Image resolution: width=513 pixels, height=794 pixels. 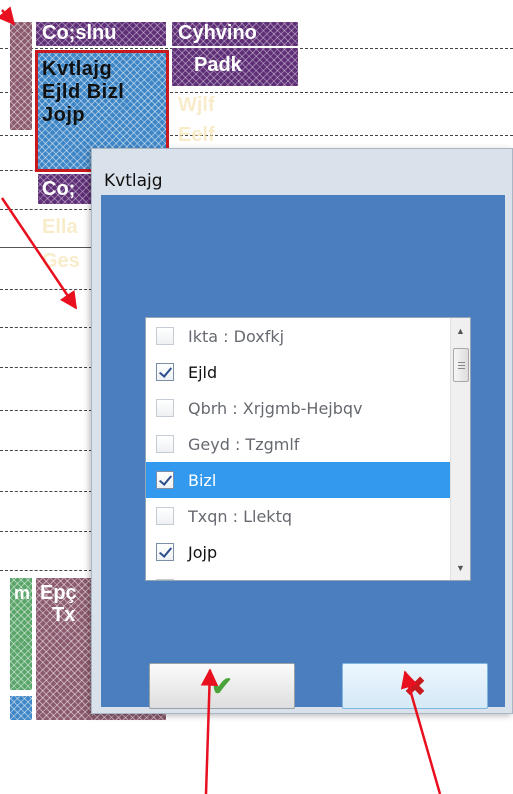 What do you see at coordinates (77, 69) in the screenshot?
I see `selected-event-line: Kvtlajg` at bounding box center [77, 69].